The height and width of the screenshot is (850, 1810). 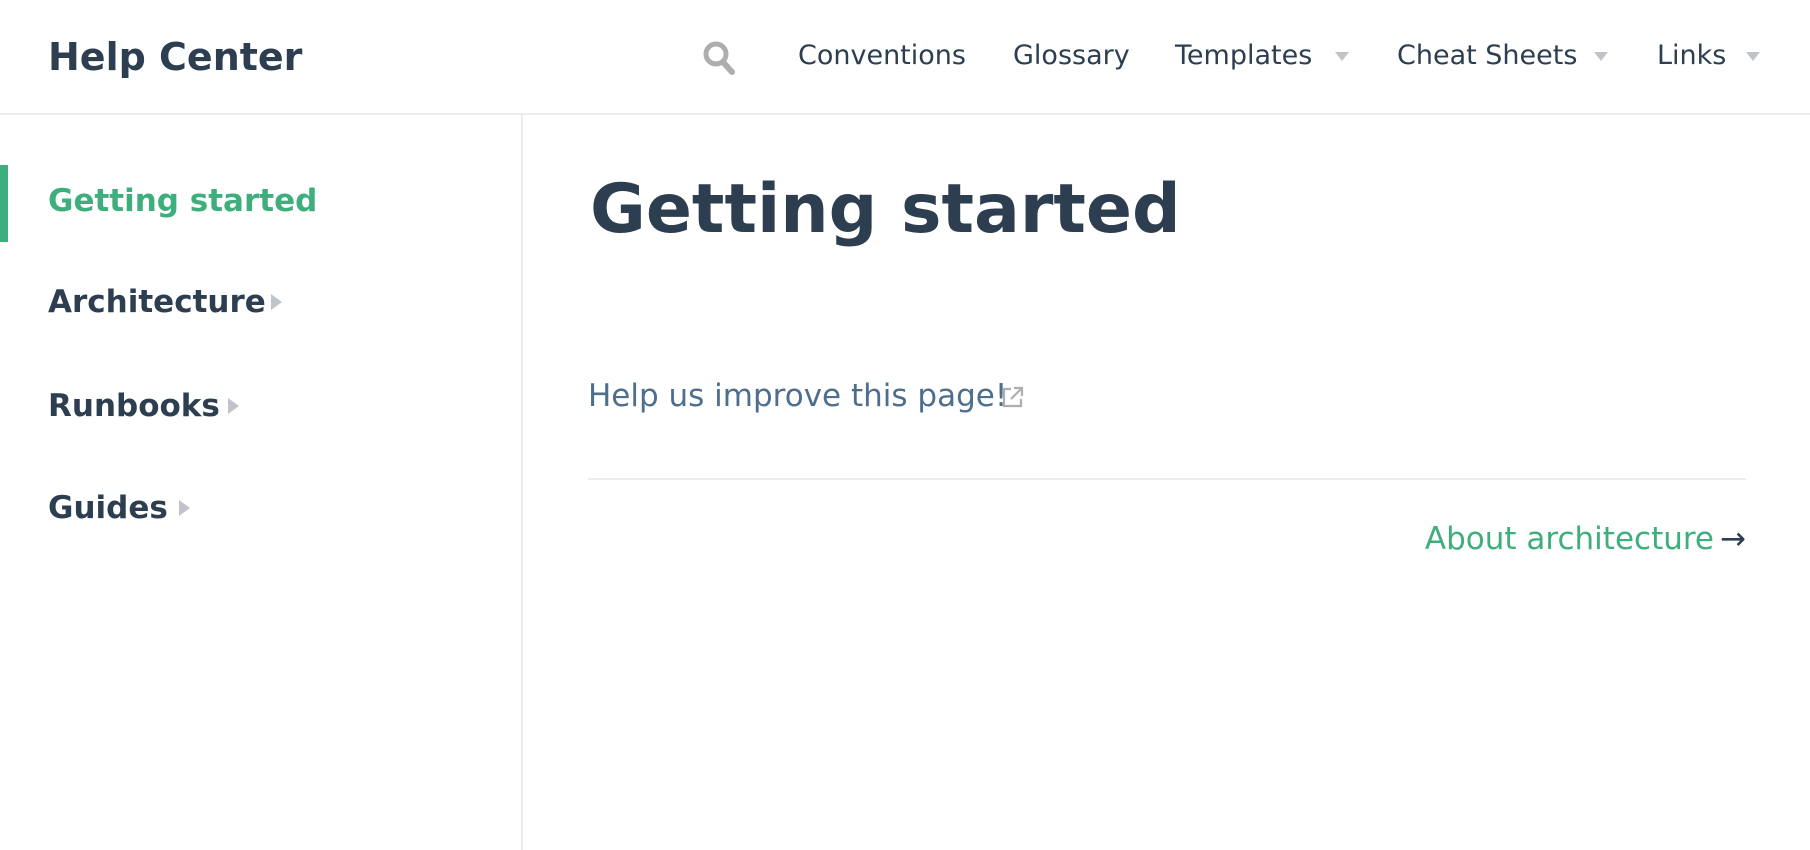 I want to click on sidebar-item-getting-started: Getting started, so click(x=182, y=201).